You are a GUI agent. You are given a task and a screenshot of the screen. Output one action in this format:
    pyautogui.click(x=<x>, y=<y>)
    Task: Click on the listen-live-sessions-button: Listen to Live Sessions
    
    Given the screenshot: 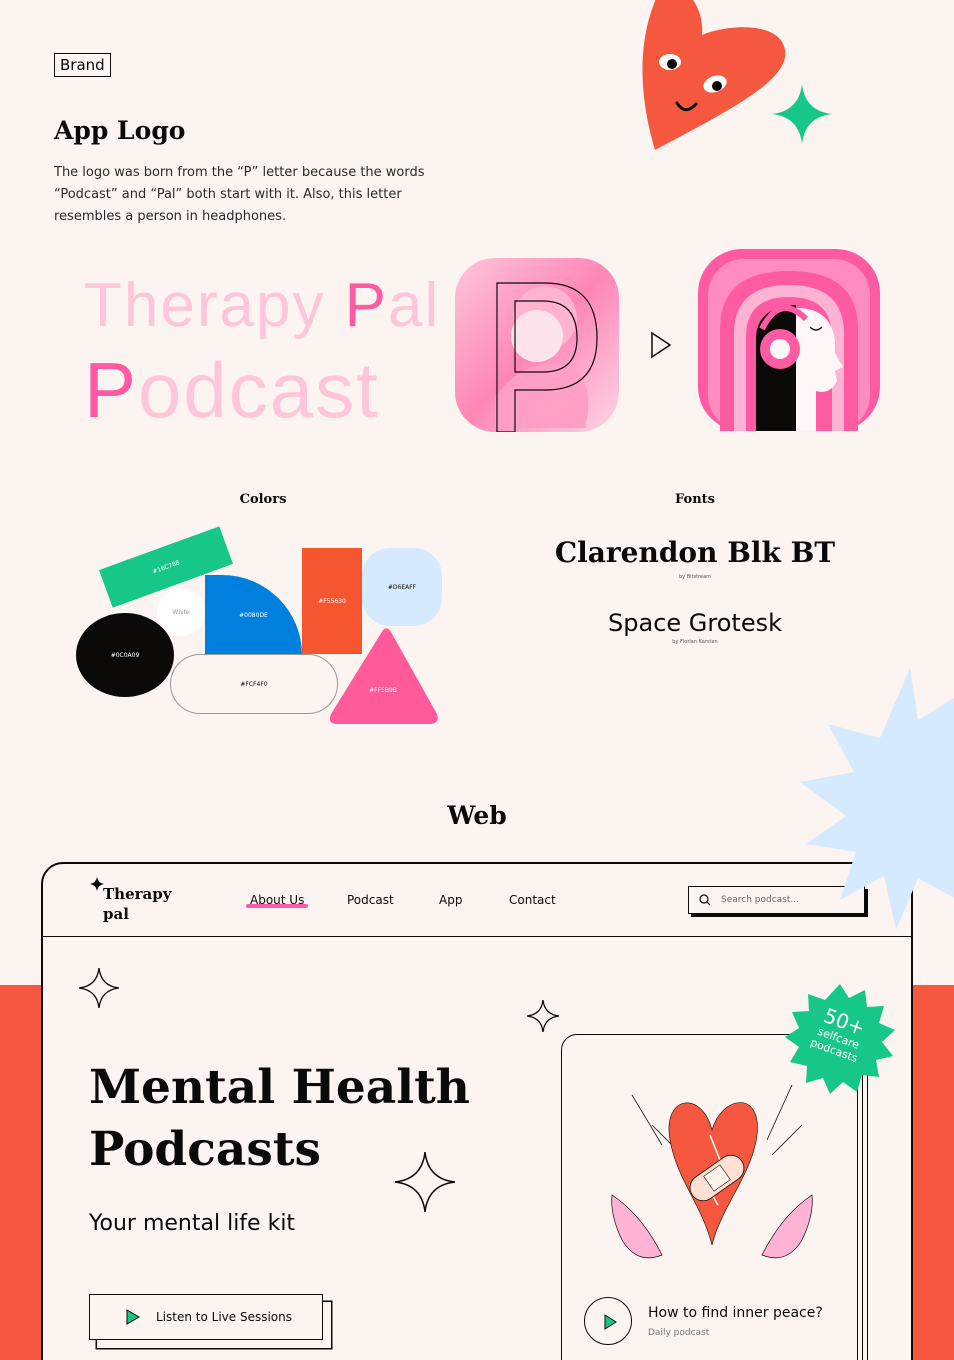 What is the action you would take?
    pyautogui.click(x=206, y=1317)
    